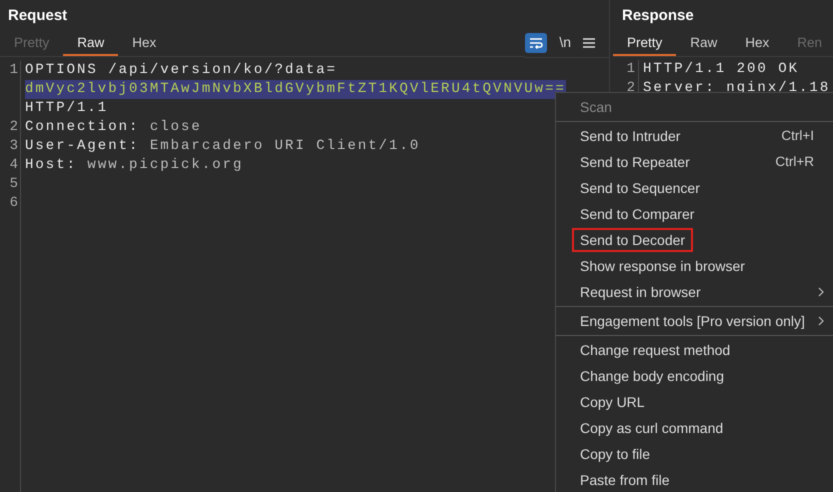  I want to click on menu-item: Copy as curl command, so click(652, 428).